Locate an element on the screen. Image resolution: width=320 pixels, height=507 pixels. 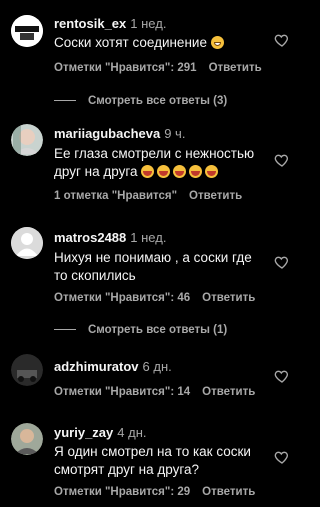
comment-text: Соски хотят соединение is located at coordinates (160, 43).